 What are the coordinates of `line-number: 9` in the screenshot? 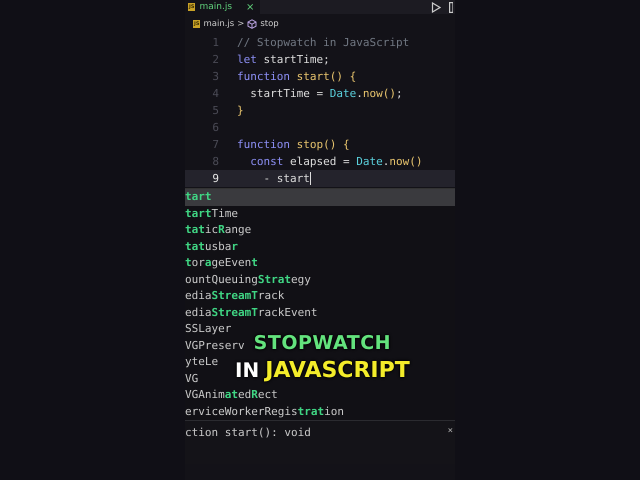 It's located at (215, 178).